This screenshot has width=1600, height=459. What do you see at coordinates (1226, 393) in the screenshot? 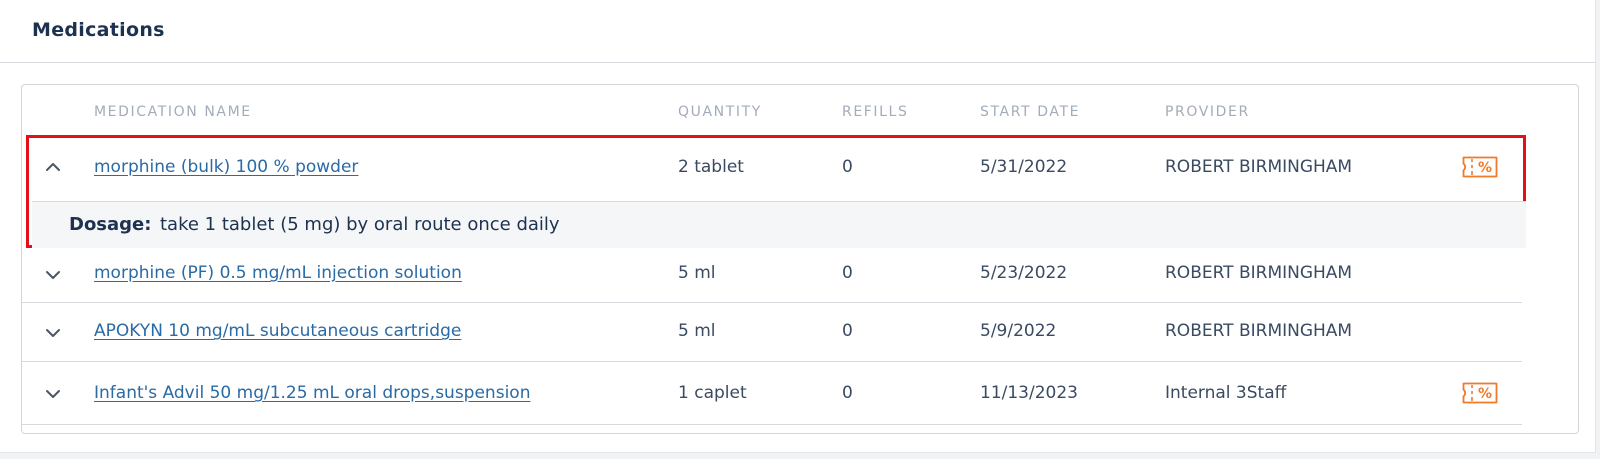
I see `provider-cell: Internal 3Staff` at bounding box center [1226, 393].